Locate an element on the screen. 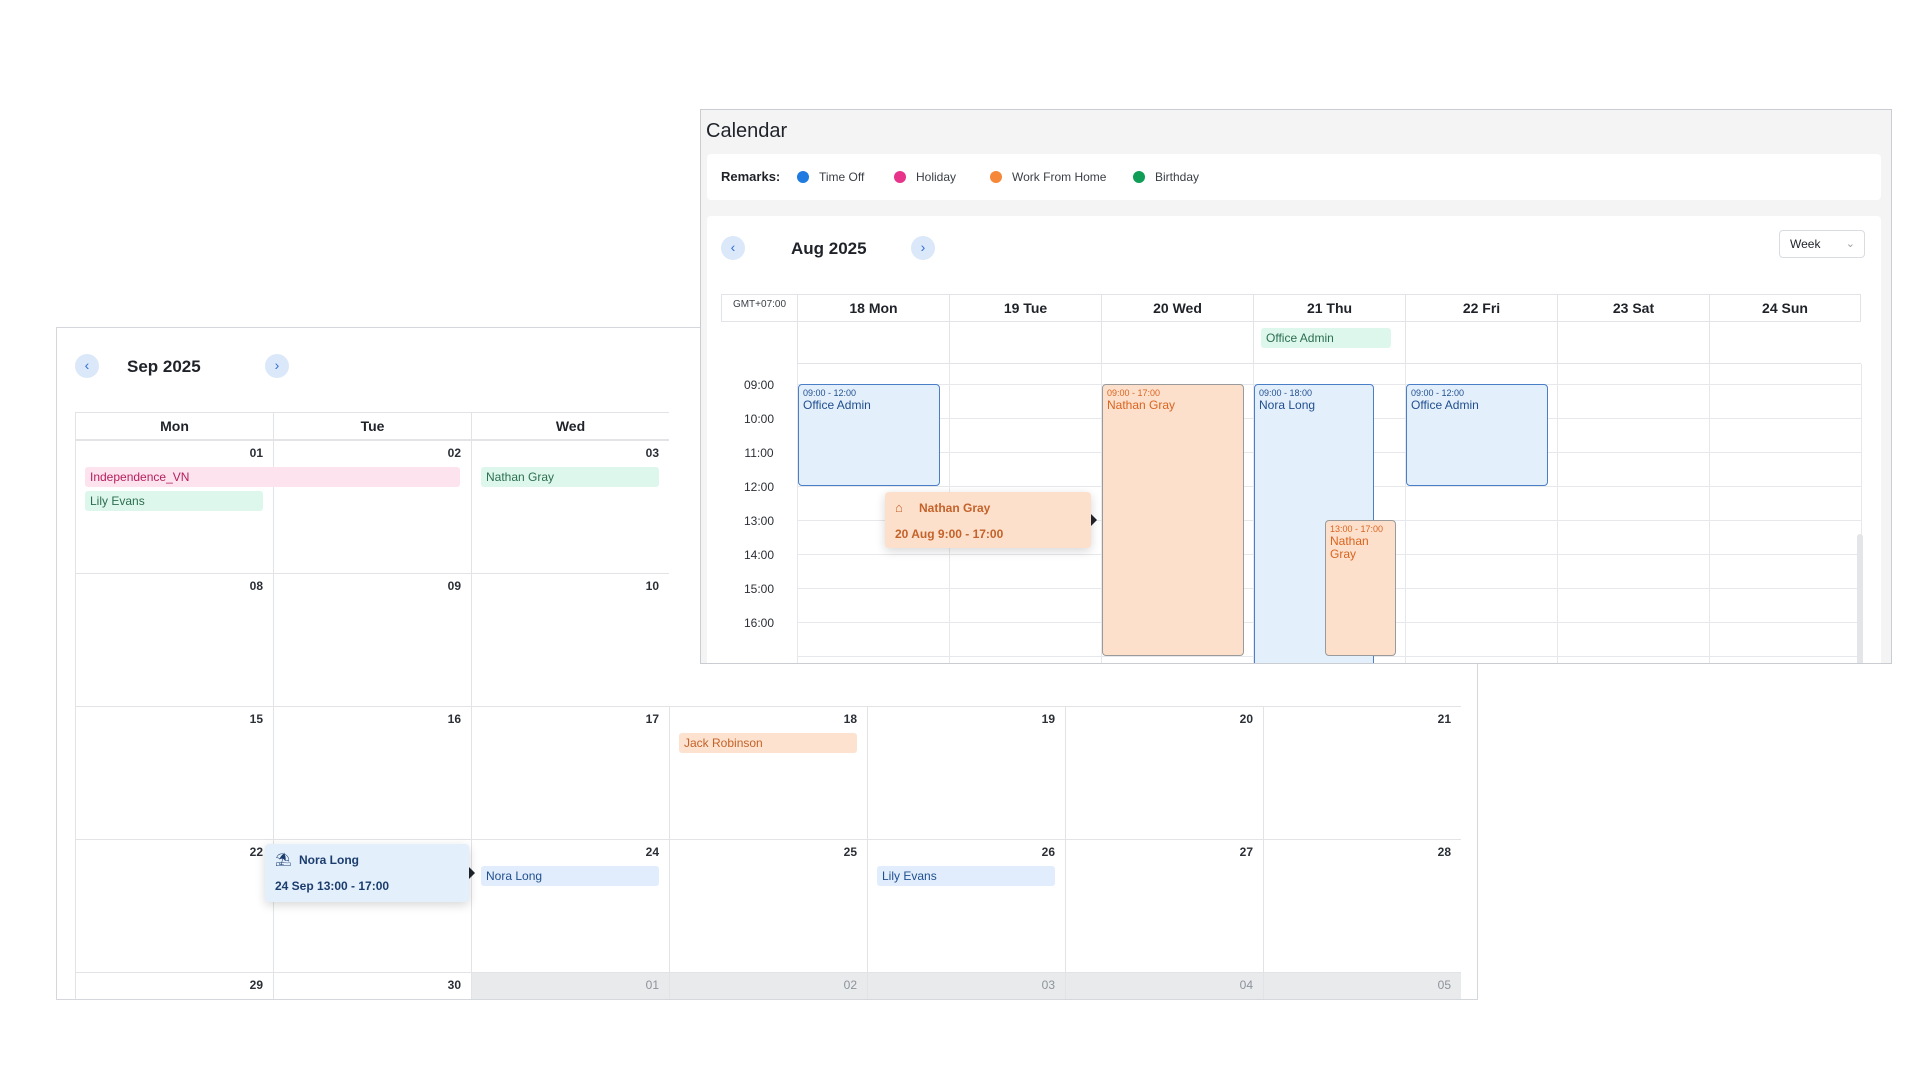  scrollbar-thumb is located at coordinates (1860, 598).